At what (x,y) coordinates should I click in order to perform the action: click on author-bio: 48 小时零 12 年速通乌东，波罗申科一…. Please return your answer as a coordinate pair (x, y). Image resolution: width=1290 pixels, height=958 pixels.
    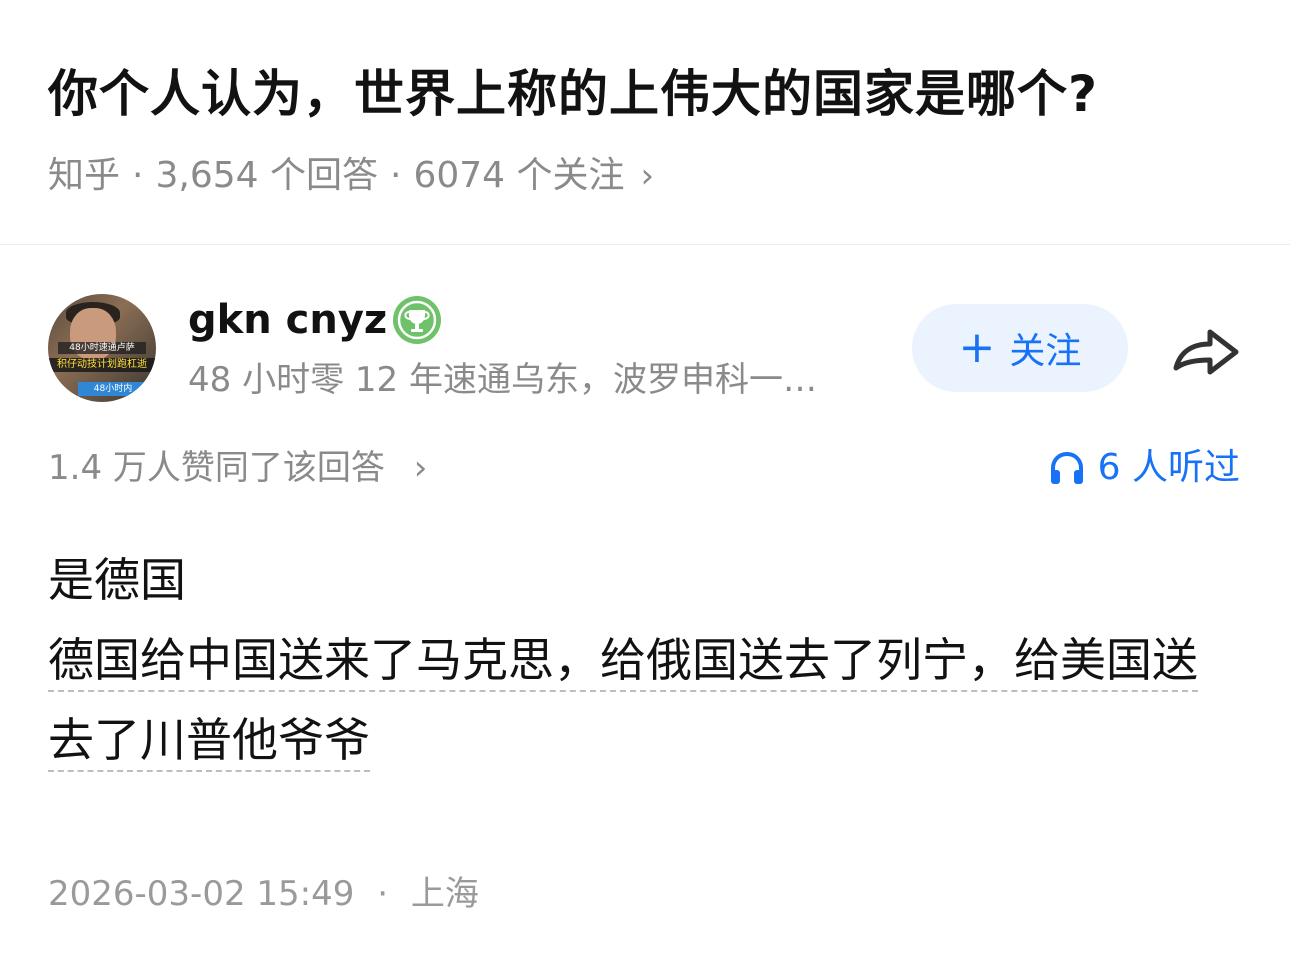
    Looking at the image, I should click on (502, 380).